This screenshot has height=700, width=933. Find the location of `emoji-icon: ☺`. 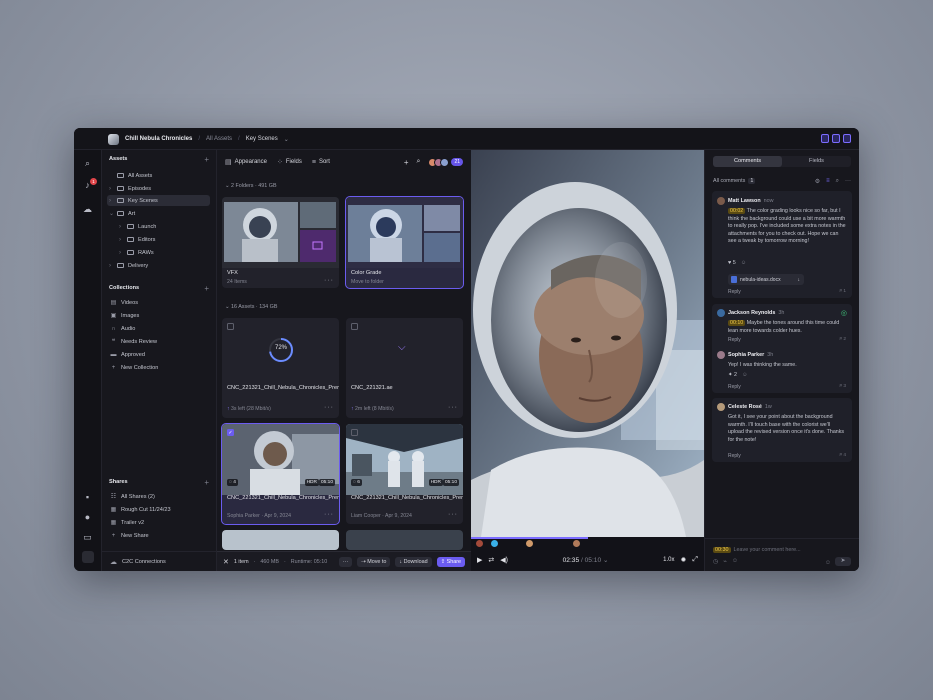

emoji-icon: ☺ is located at coordinates (735, 561).